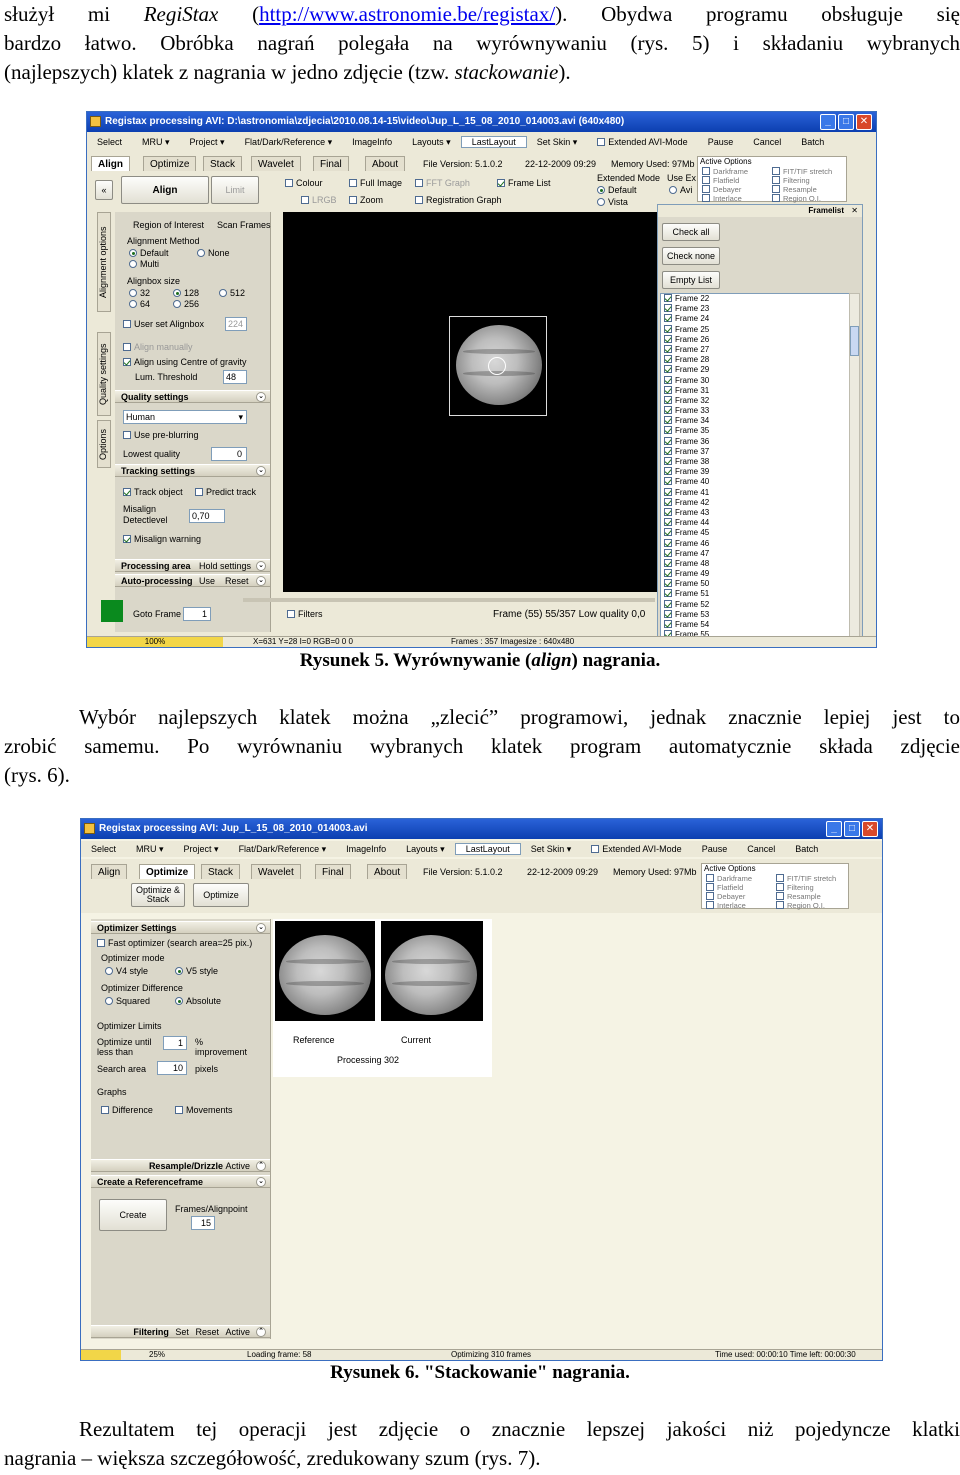  What do you see at coordinates (103, 849) in the screenshot?
I see `menu-select: Select` at bounding box center [103, 849].